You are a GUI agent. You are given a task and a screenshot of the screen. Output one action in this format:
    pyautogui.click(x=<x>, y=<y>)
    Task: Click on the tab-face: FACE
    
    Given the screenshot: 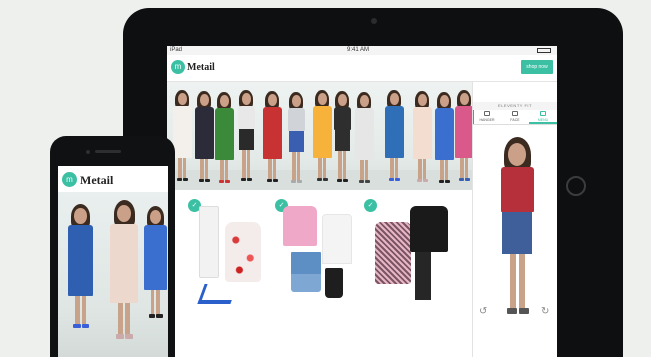 What is the action you would take?
    pyautogui.click(x=515, y=117)
    